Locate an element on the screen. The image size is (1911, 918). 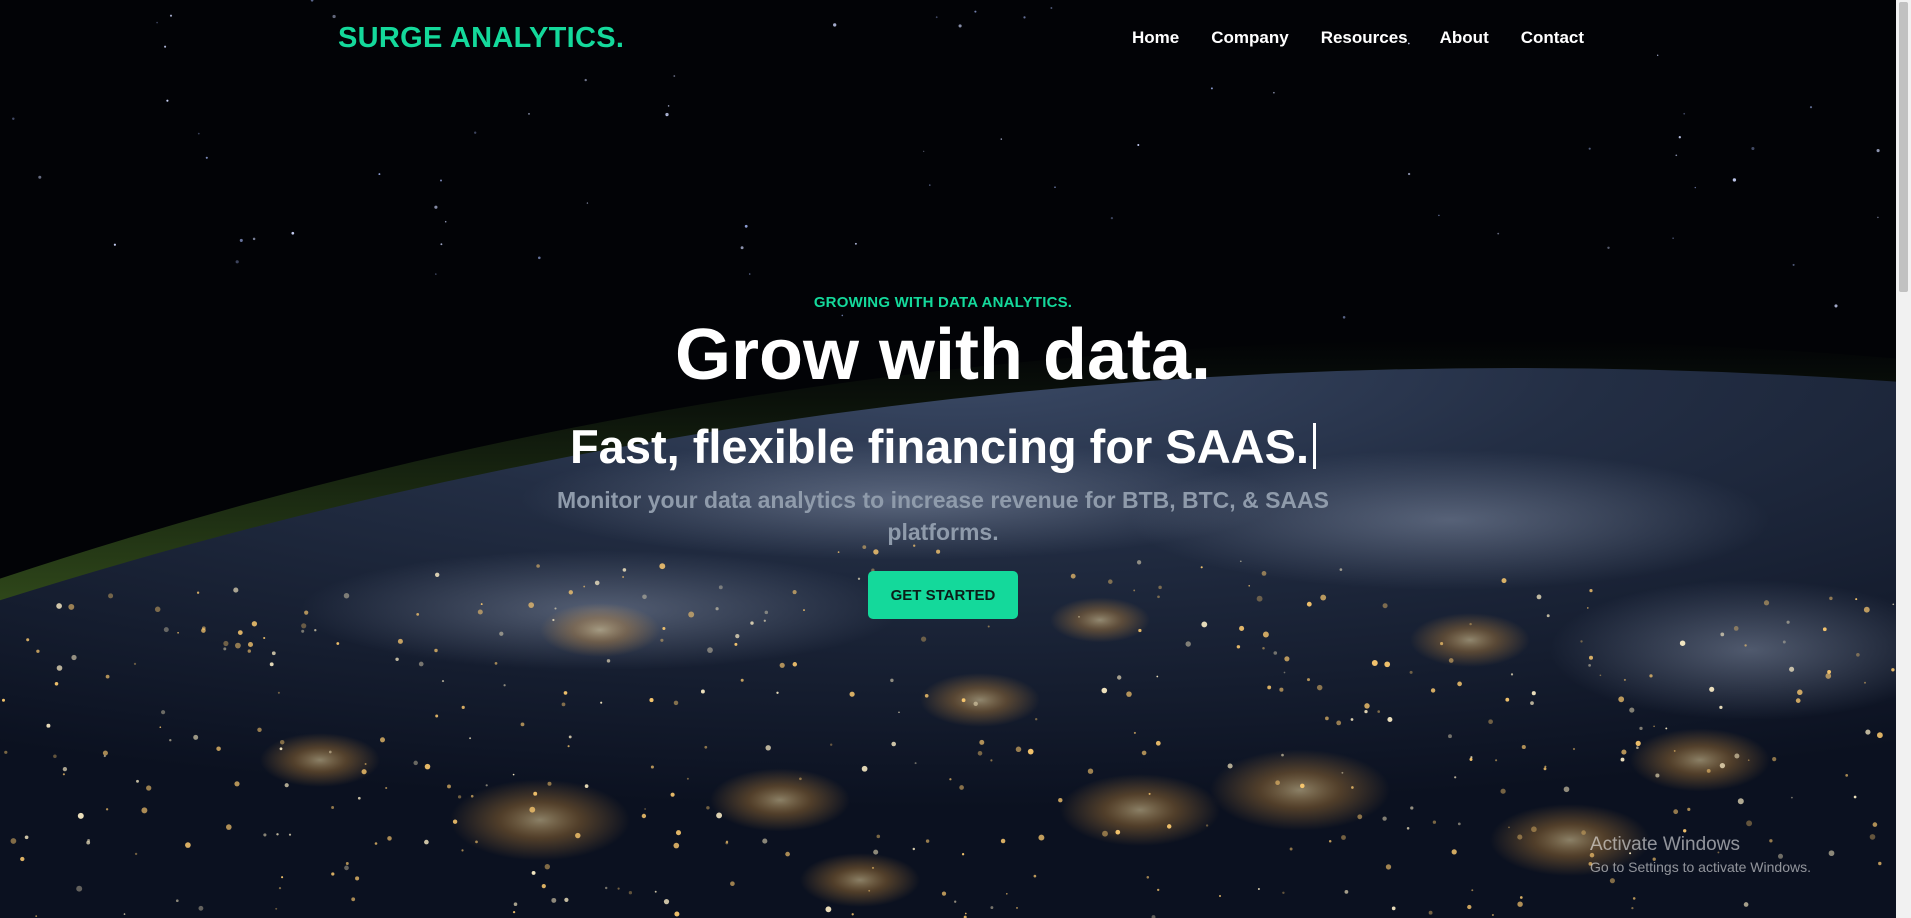
nav-link-home: Home is located at coordinates (1155, 38).